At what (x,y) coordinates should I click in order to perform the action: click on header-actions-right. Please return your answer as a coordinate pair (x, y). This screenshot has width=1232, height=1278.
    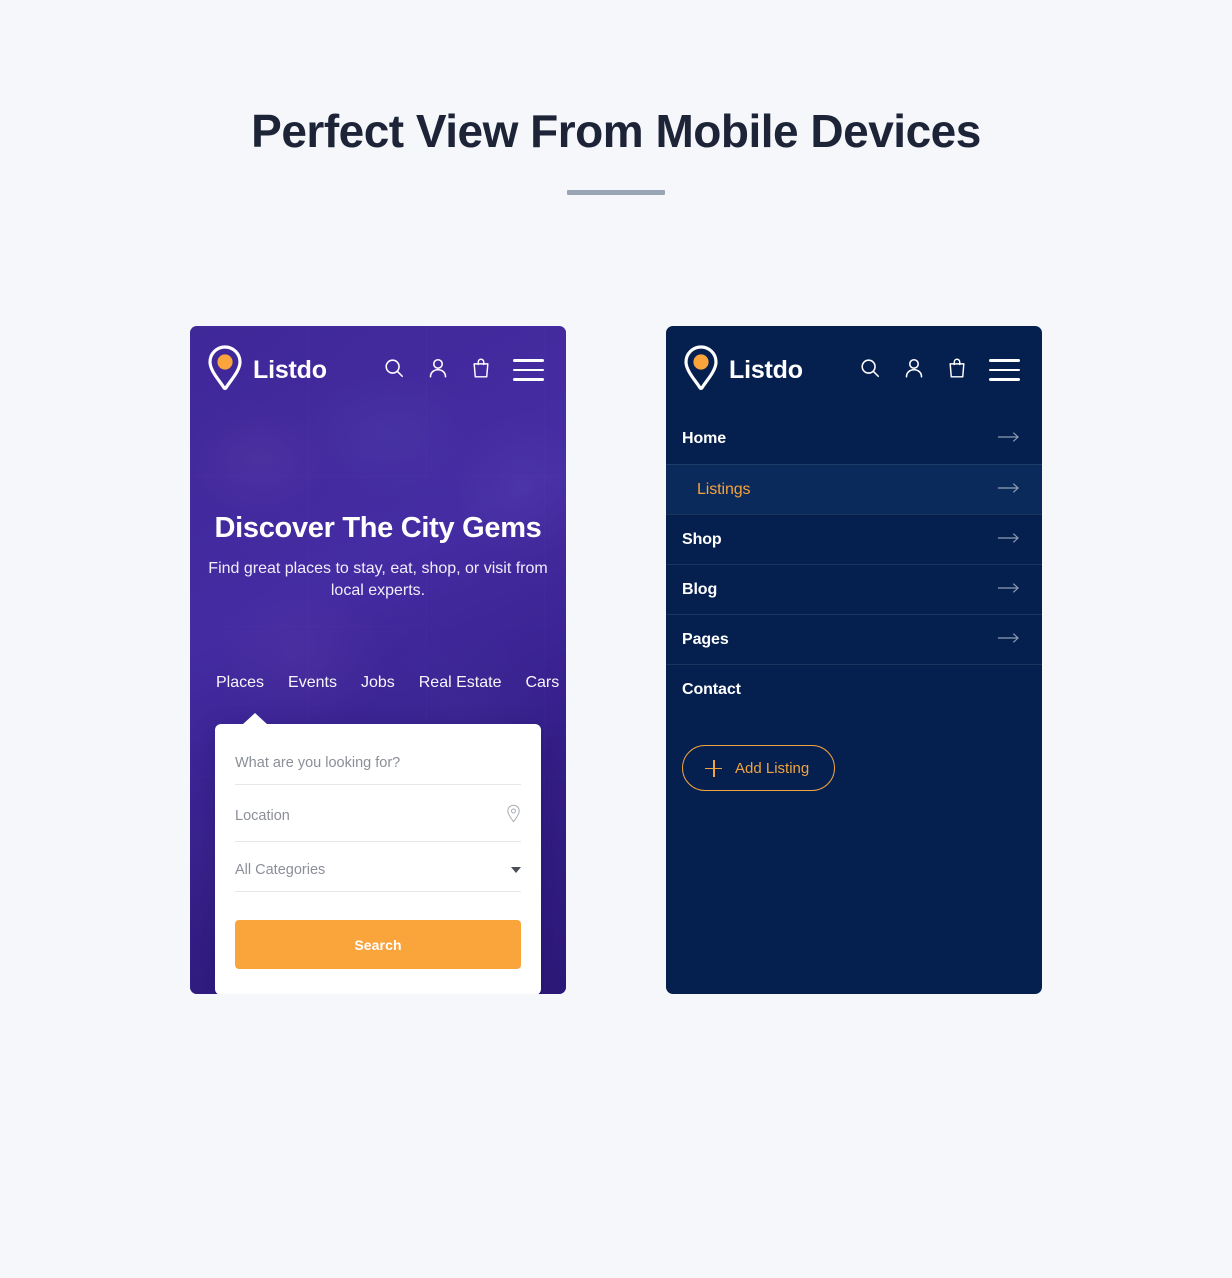
    Looking at the image, I should click on (939, 370).